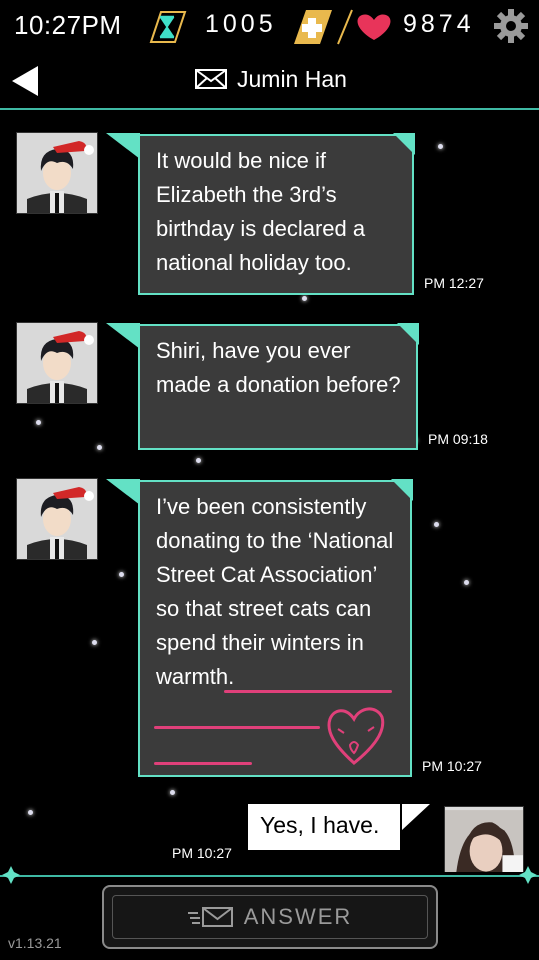  Describe the element at coordinates (366, 27) in the screenshot. I see `heart-icon` at that location.